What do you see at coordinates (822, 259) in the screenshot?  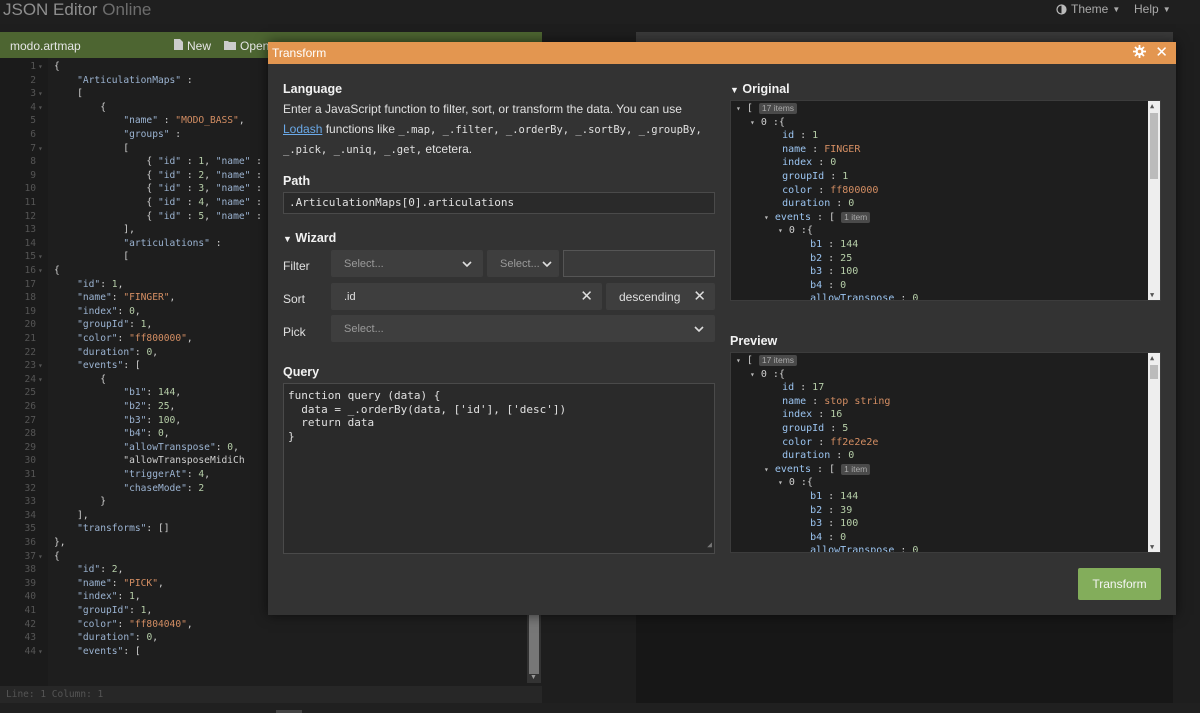 I see `tree-node: b2 : 25` at bounding box center [822, 259].